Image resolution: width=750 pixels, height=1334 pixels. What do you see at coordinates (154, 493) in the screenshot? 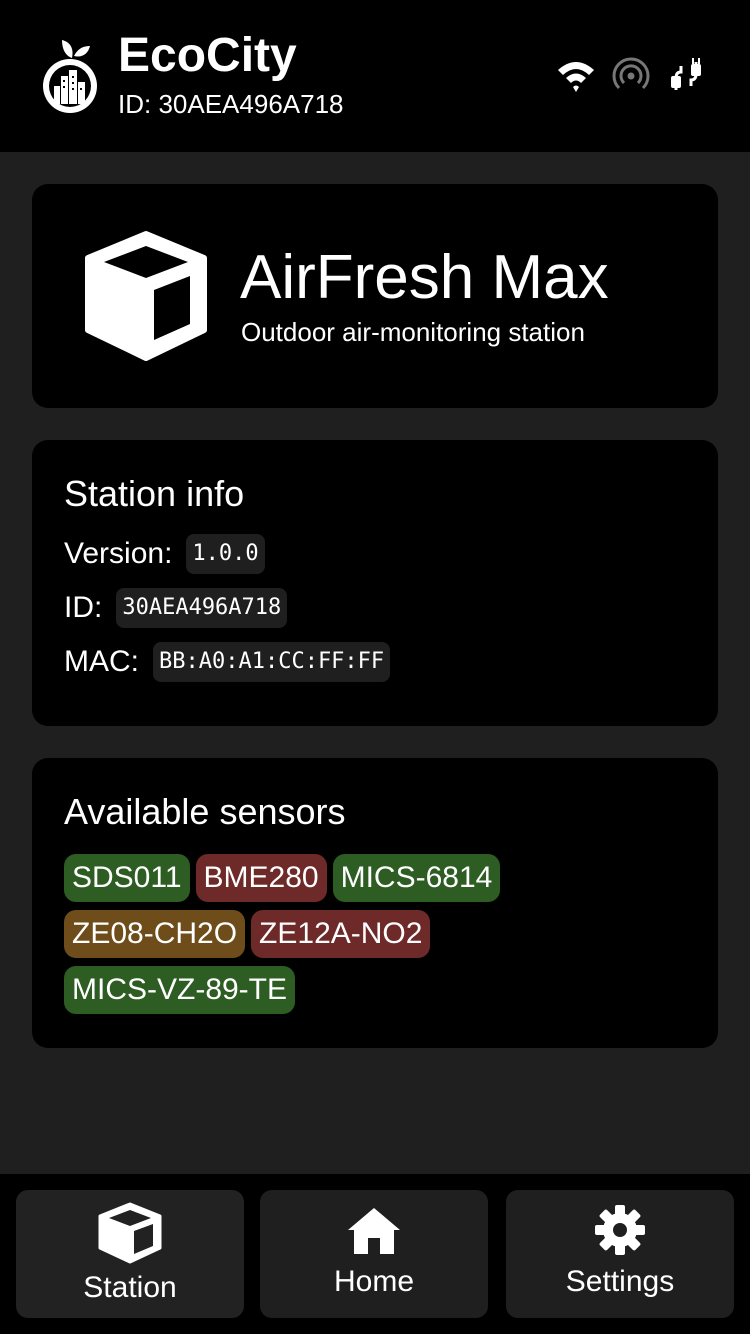
I see `station-info-title: Station info` at bounding box center [154, 493].